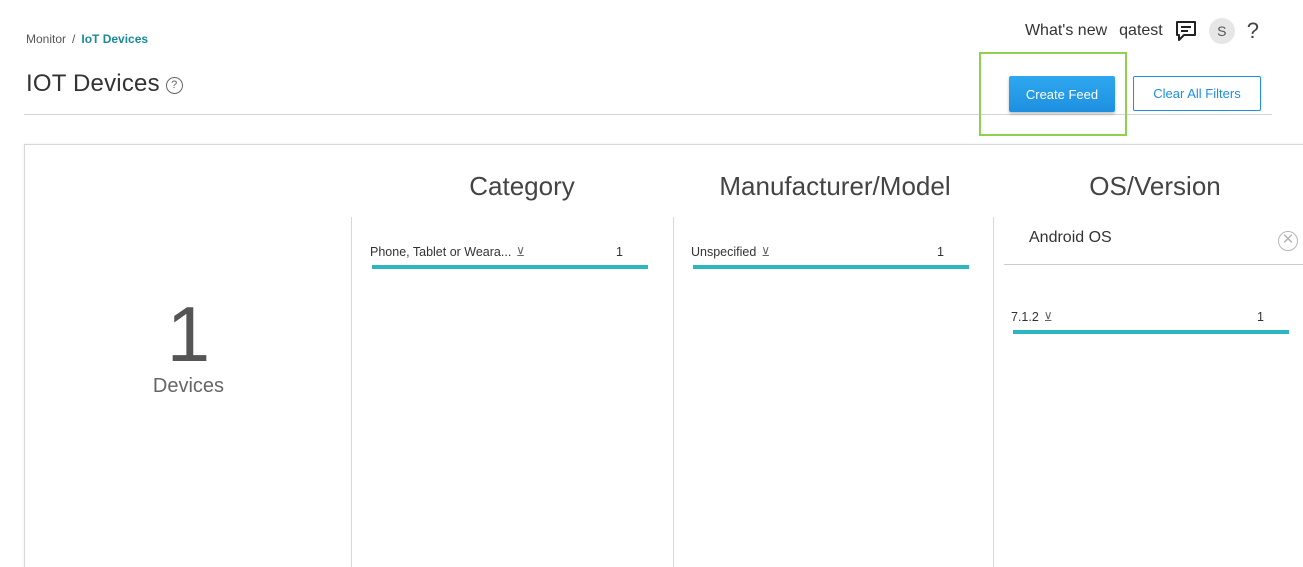 This screenshot has width=1303, height=567. Describe the element at coordinates (522, 186) in the screenshot. I see `category-heading: Category` at that location.